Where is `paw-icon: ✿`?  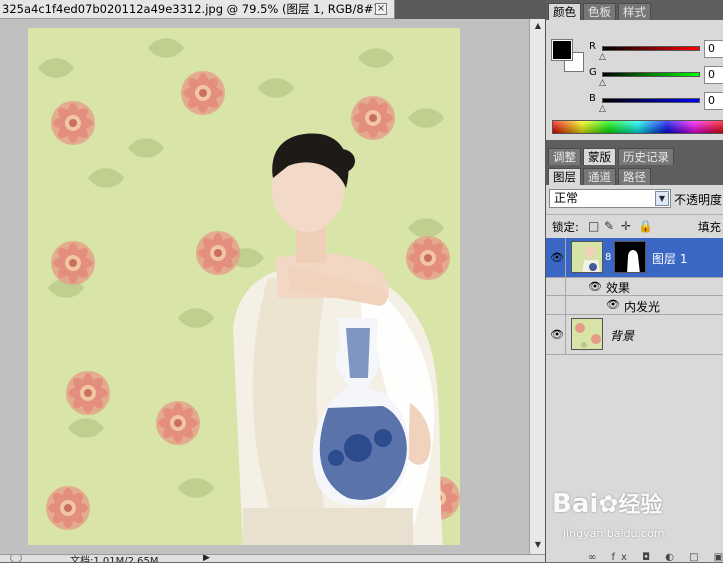 paw-icon: ✿ is located at coordinates (608, 504).